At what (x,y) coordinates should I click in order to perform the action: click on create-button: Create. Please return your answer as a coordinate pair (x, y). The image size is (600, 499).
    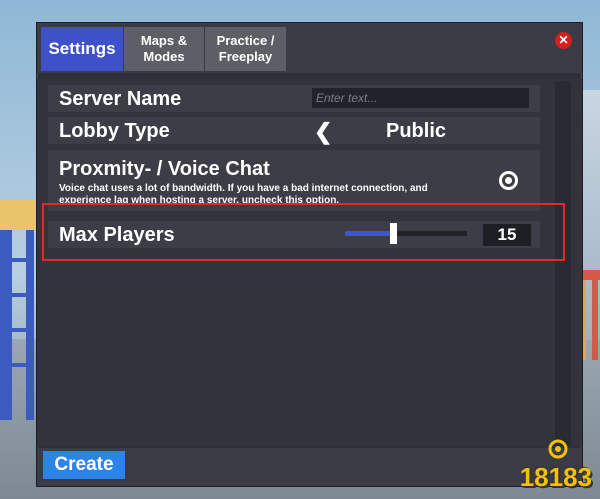
    Looking at the image, I should click on (84, 465).